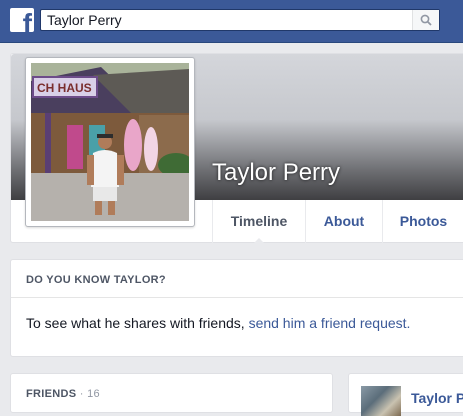 The image size is (463, 416). Describe the element at coordinates (405, 394) in the screenshot. I see `suggested-profile-card: Taylor P` at that location.